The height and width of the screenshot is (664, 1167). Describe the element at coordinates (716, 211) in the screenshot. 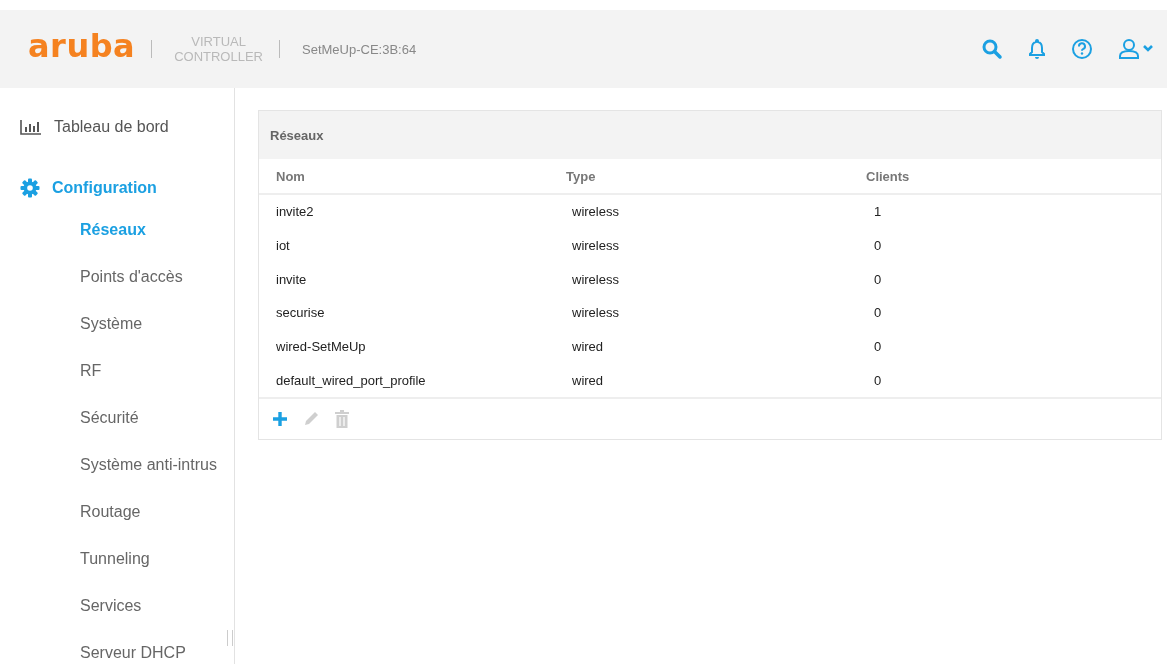

I see `table-cell: wireless` at that location.